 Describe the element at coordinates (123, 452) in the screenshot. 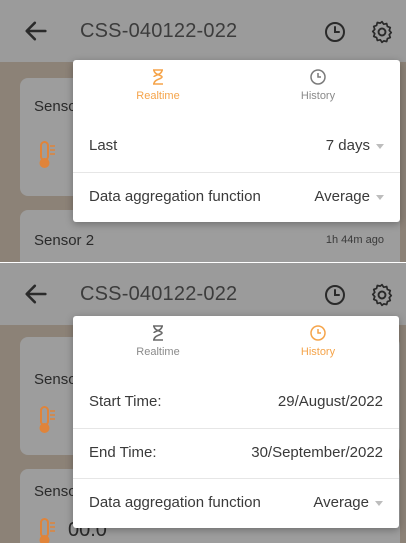

I see `row-label: End Time:` at that location.